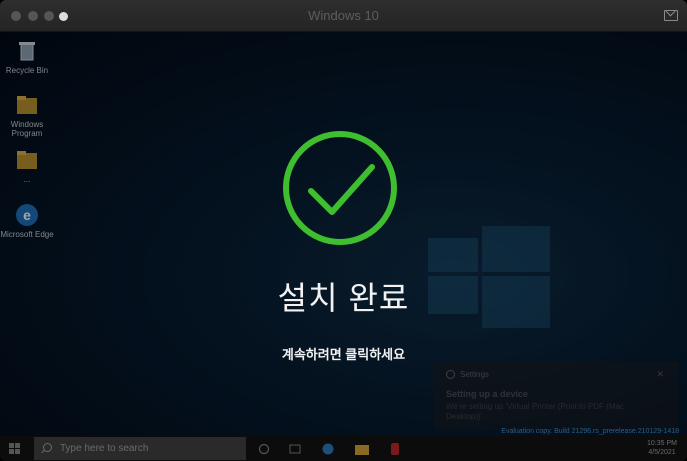 This screenshot has height=461, width=687. What do you see at coordinates (340, 188) in the screenshot?
I see `checkmark-icon` at bounding box center [340, 188].